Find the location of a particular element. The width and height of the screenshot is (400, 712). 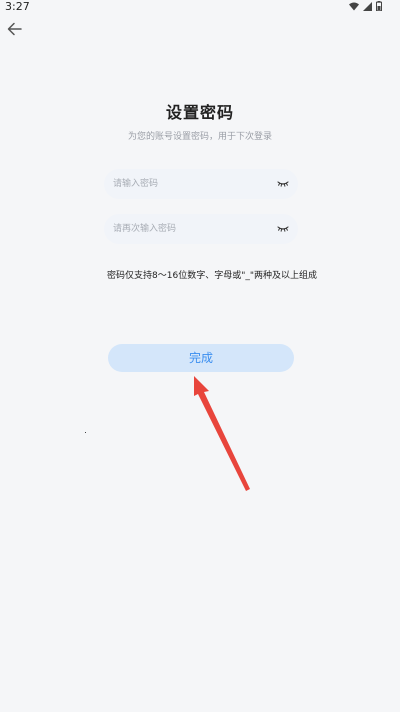

status-bar: 3:27 is located at coordinates (200, 7).